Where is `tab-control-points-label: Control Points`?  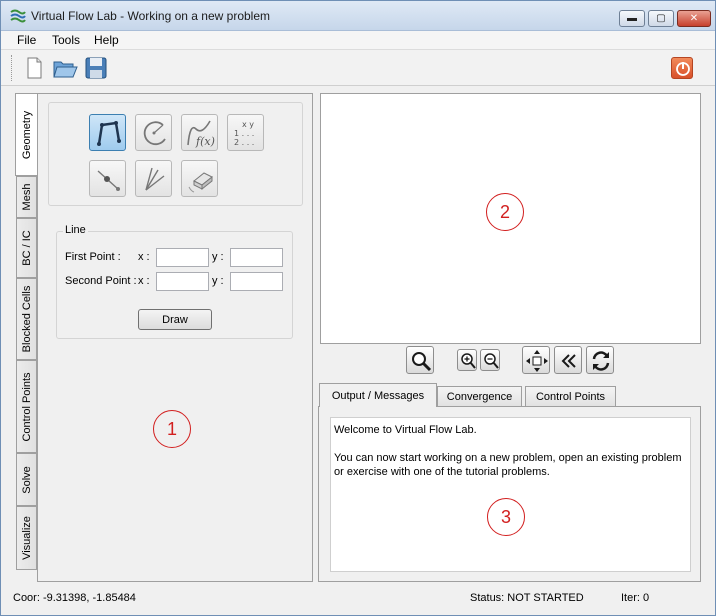
tab-control-points-label: Control Points is located at coordinates (26, 406).